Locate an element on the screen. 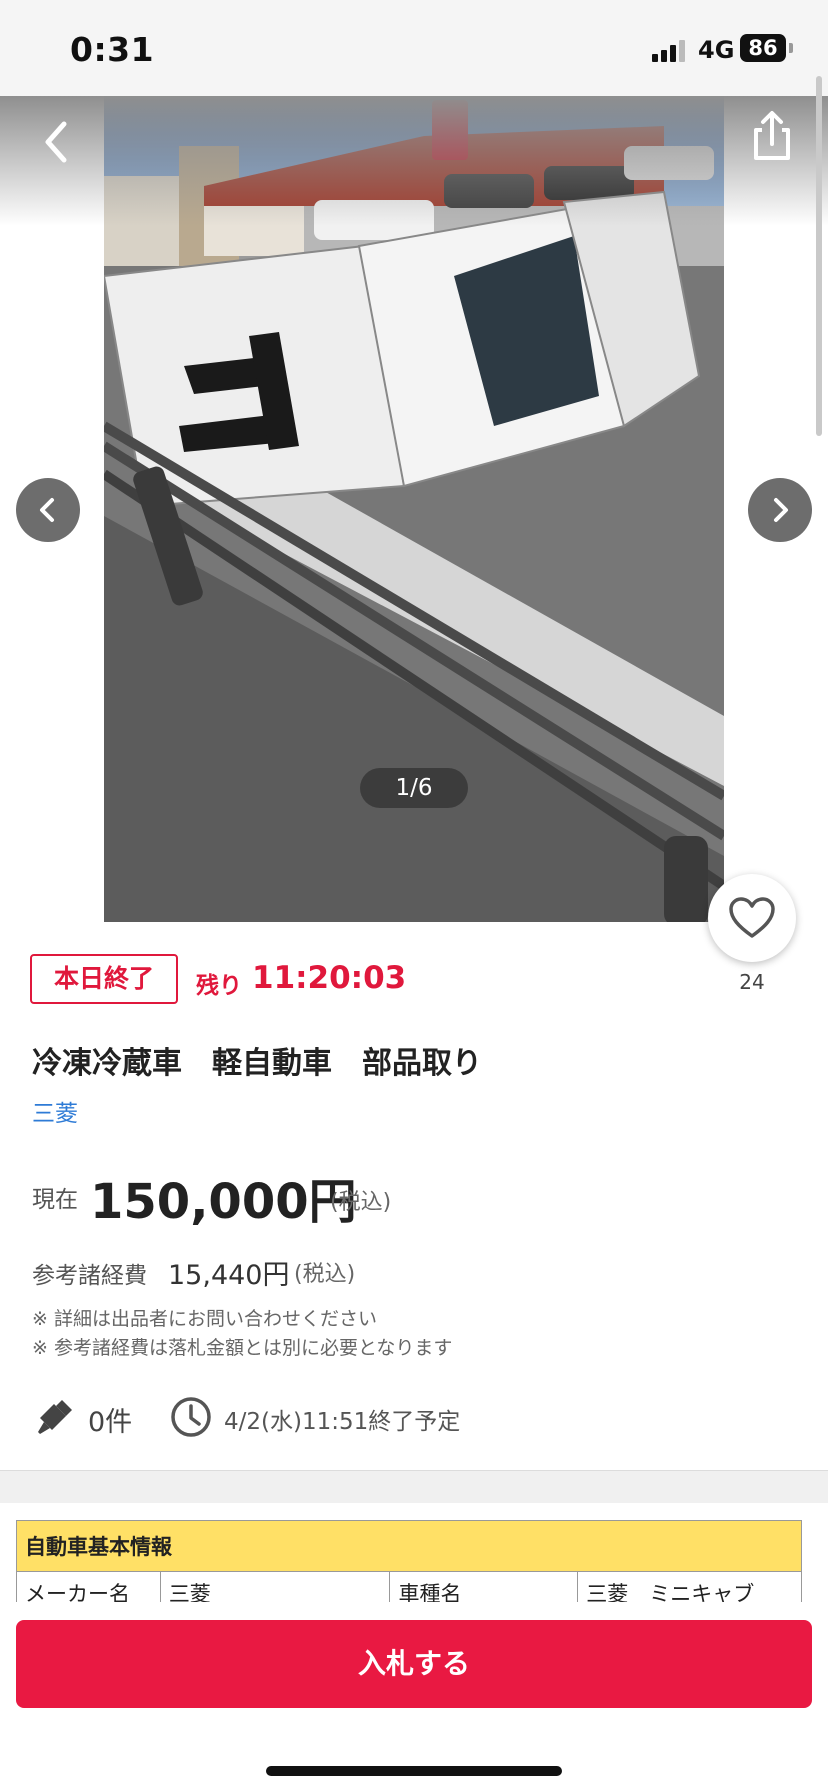  item-title: 冷凍冷蔵車 軽自動車 部品取り is located at coordinates (257, 1063).